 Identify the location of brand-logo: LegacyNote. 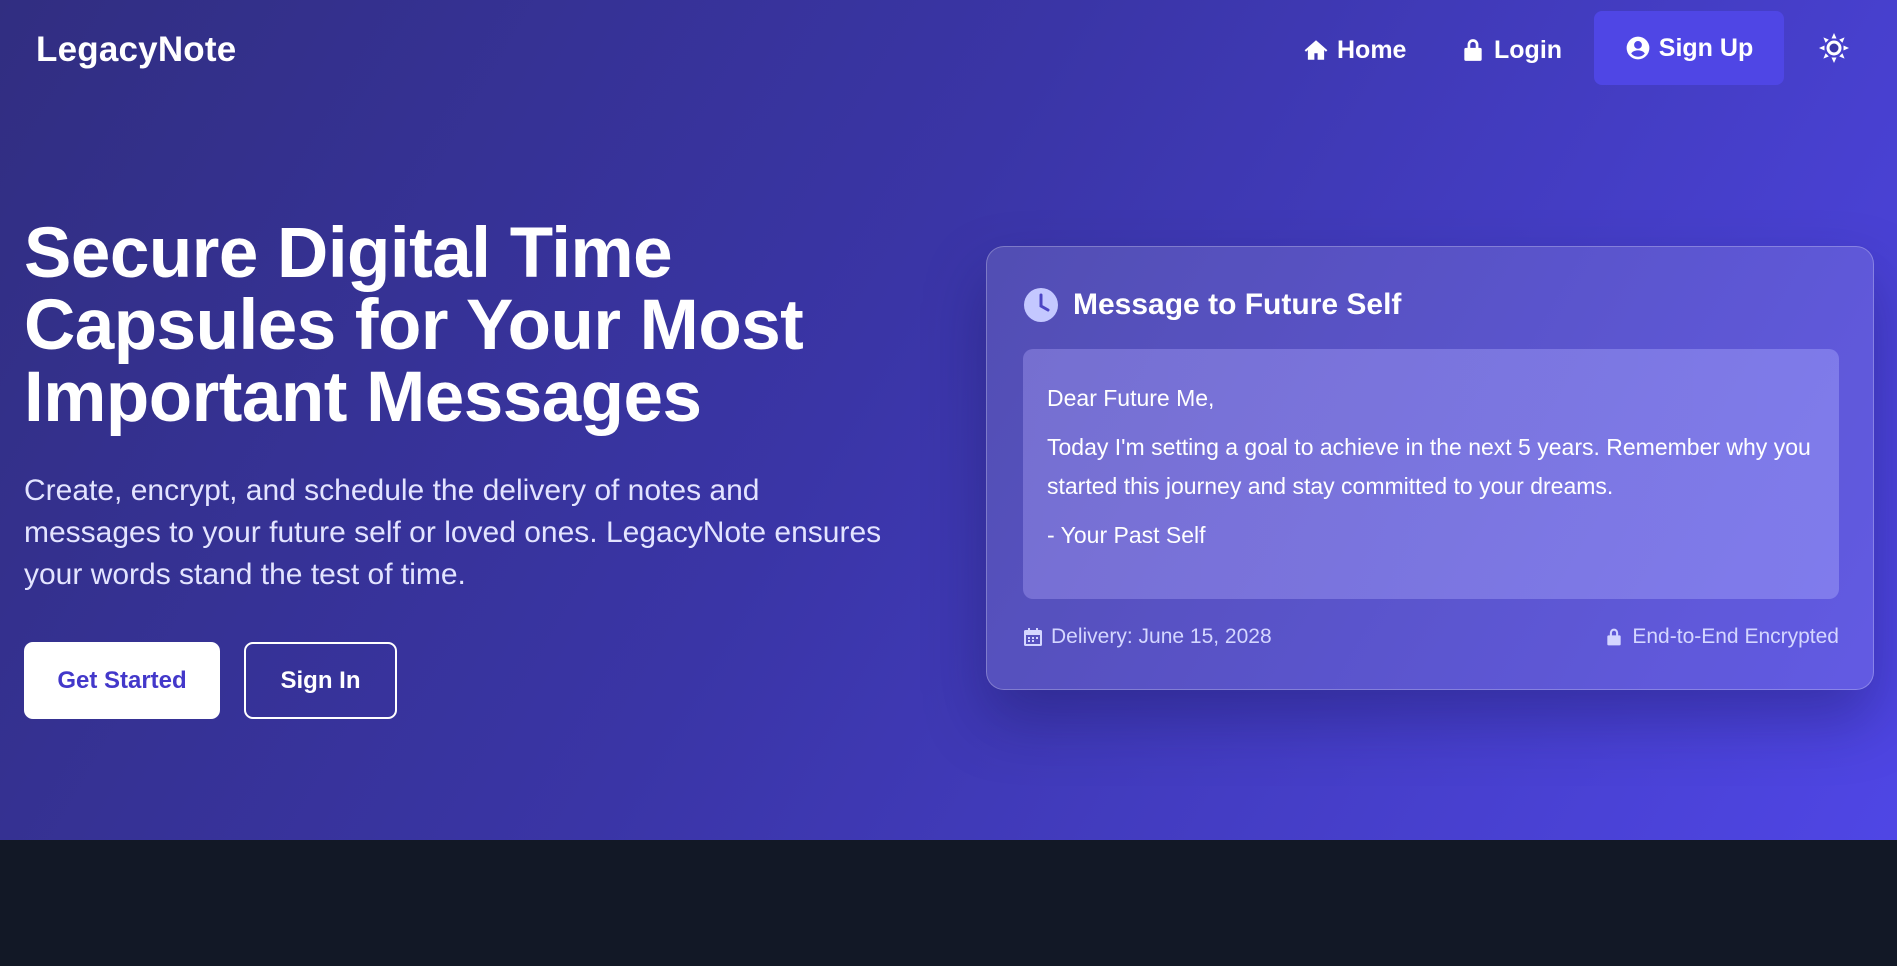
(136, 50).